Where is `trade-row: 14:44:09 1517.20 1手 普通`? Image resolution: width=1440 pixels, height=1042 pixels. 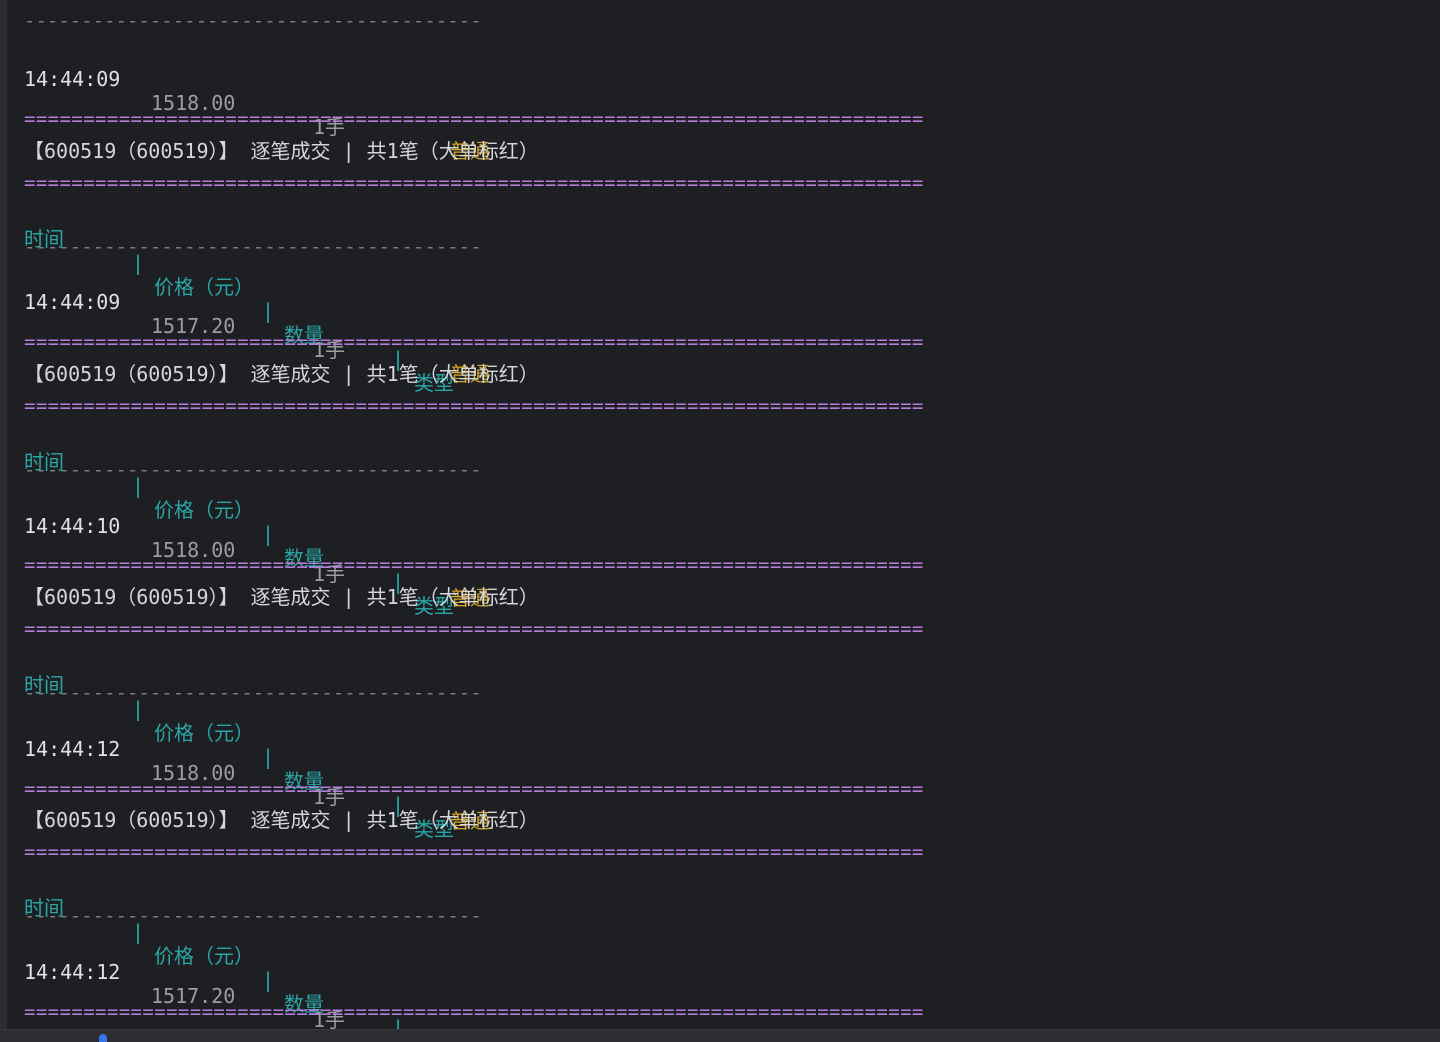 trade-row: 14:44:09 1517.20 1手 普通 is located at coordinates (257, 326).